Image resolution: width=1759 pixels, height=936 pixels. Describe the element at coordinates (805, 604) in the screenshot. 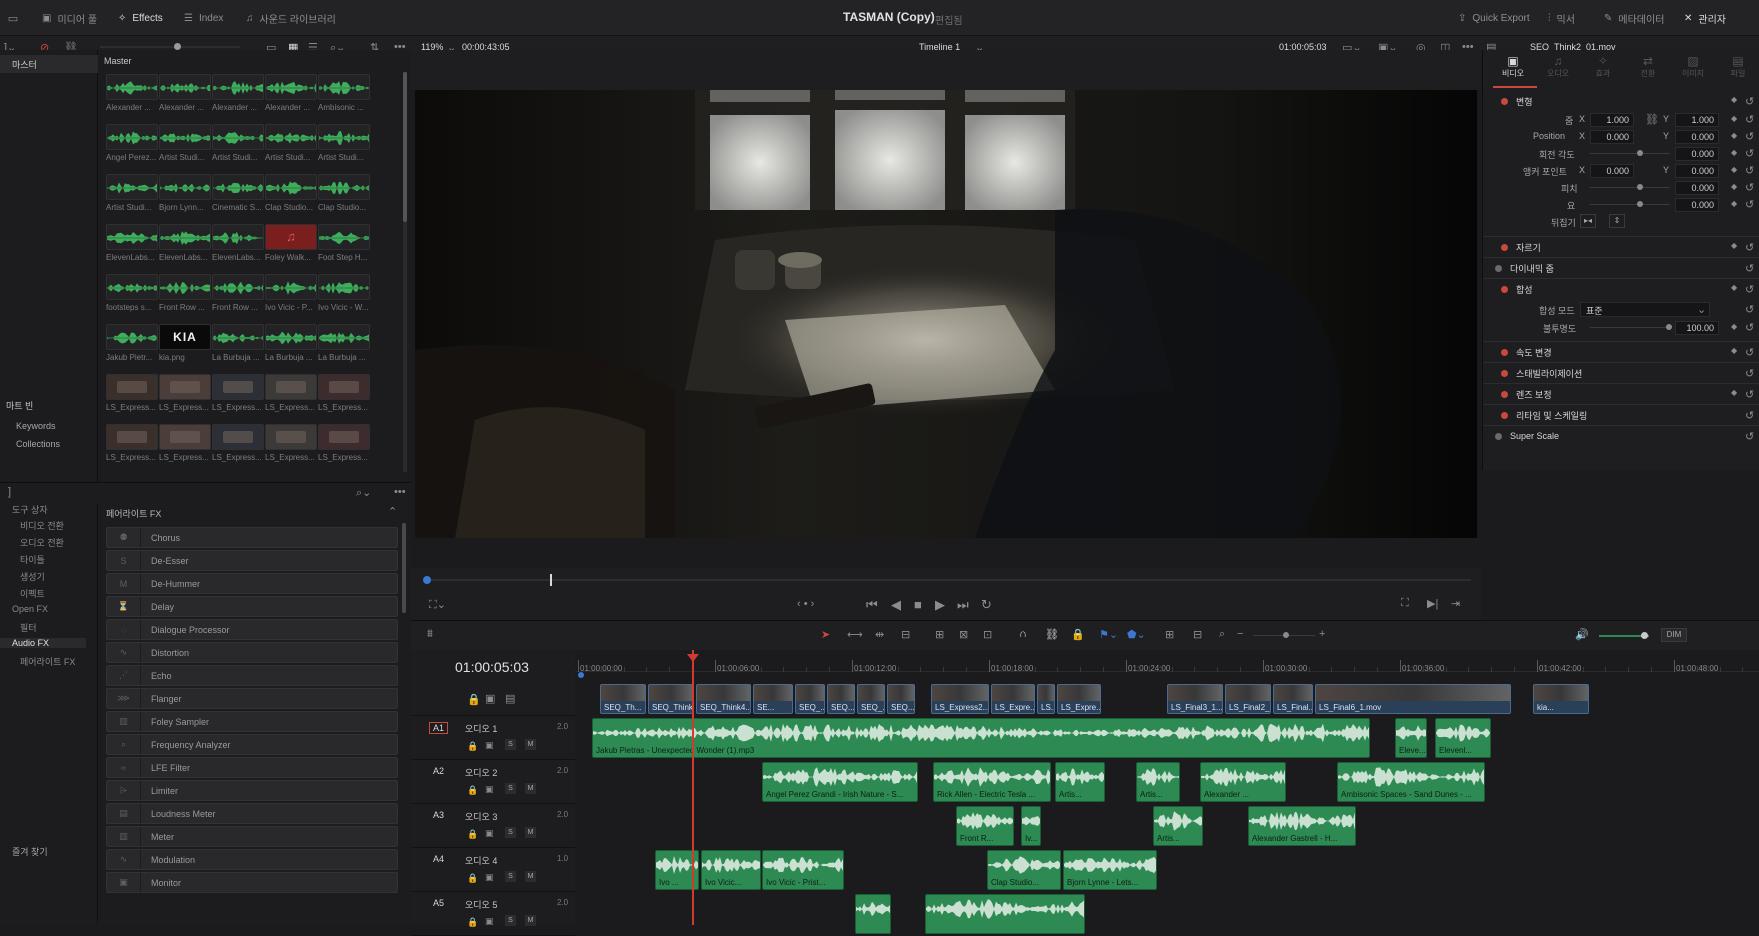

I see `jog-control-icon: ‹ • ›` at that location.